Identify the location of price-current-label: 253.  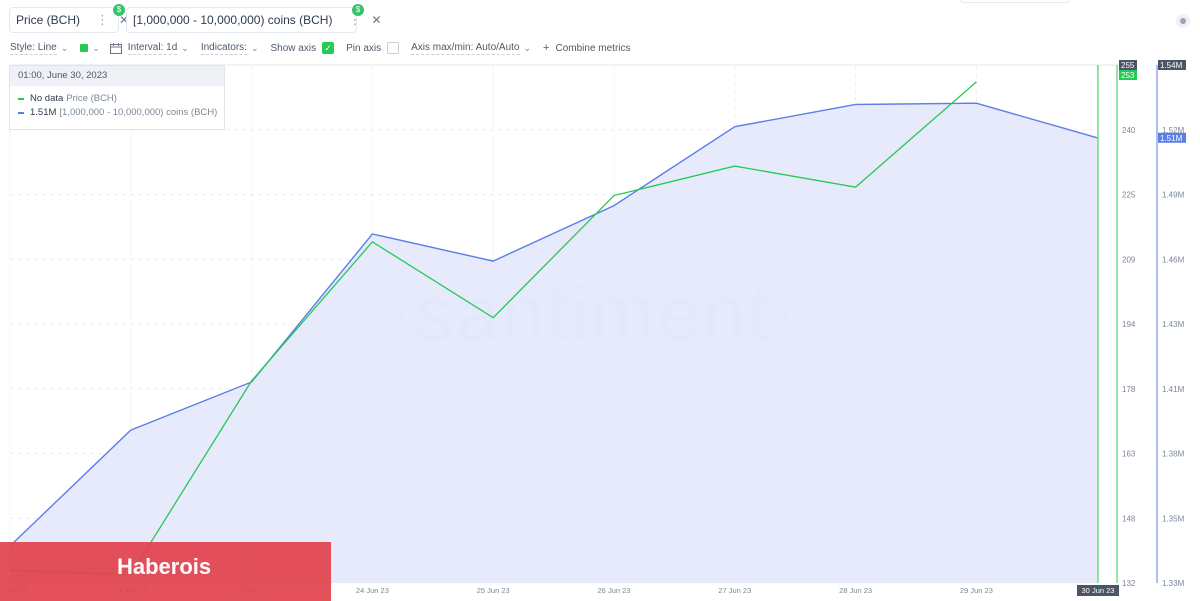
(1128, 75).